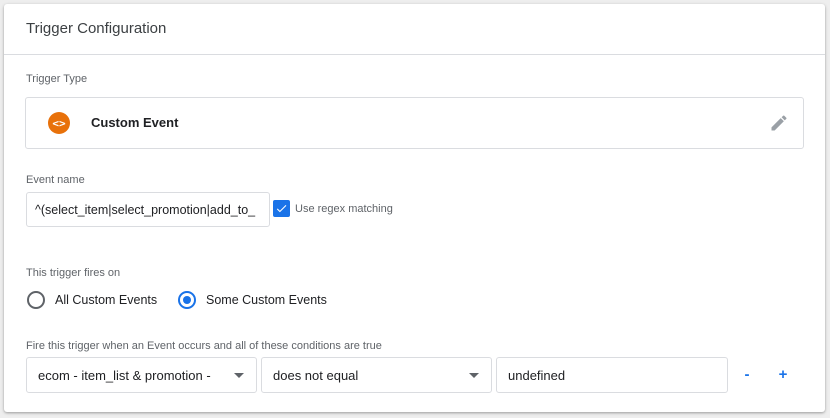 This screenshot has height=418, width=830. Describe the element at coordinates (266, 300) in the screenshot. I see `radio-some-custom-events-label: Some Custom Events` at that location.